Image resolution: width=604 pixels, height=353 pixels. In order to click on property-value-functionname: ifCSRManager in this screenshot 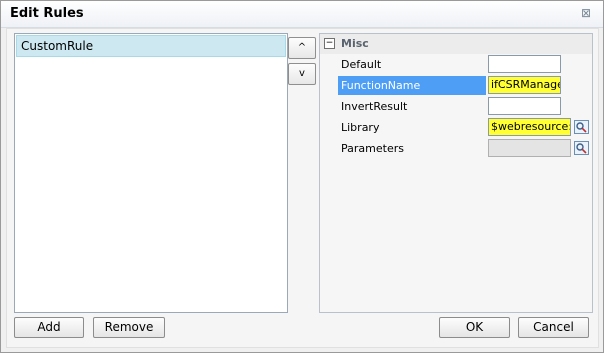, I will do `click(524, 85)`.